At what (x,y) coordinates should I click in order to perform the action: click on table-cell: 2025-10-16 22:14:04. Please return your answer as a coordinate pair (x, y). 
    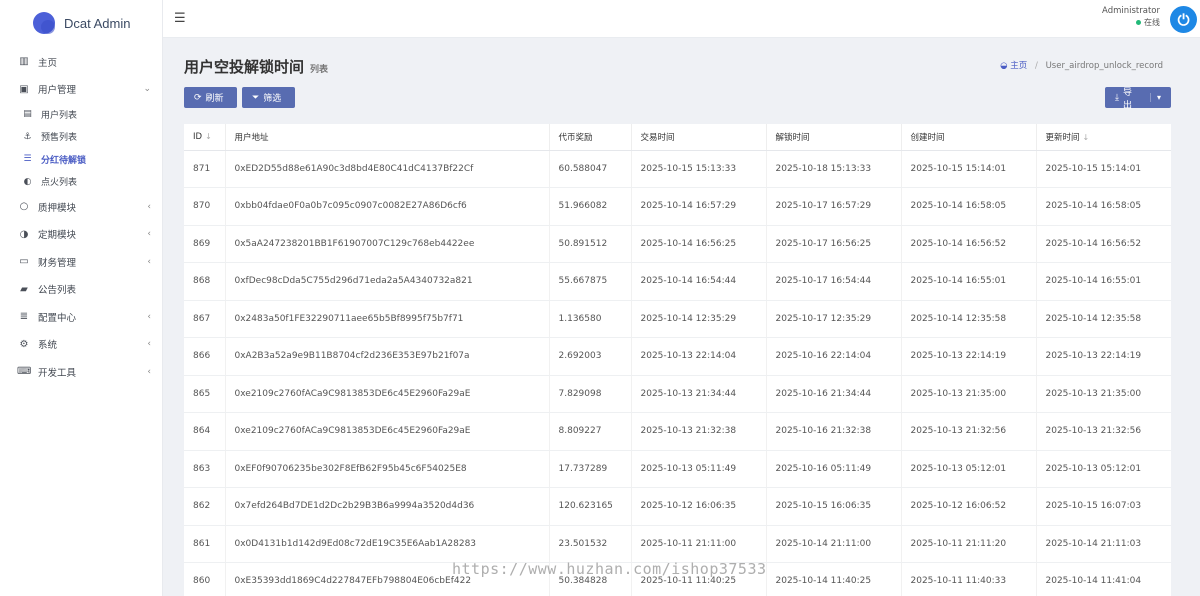
    Looking at the image, I should click on (834, 356).